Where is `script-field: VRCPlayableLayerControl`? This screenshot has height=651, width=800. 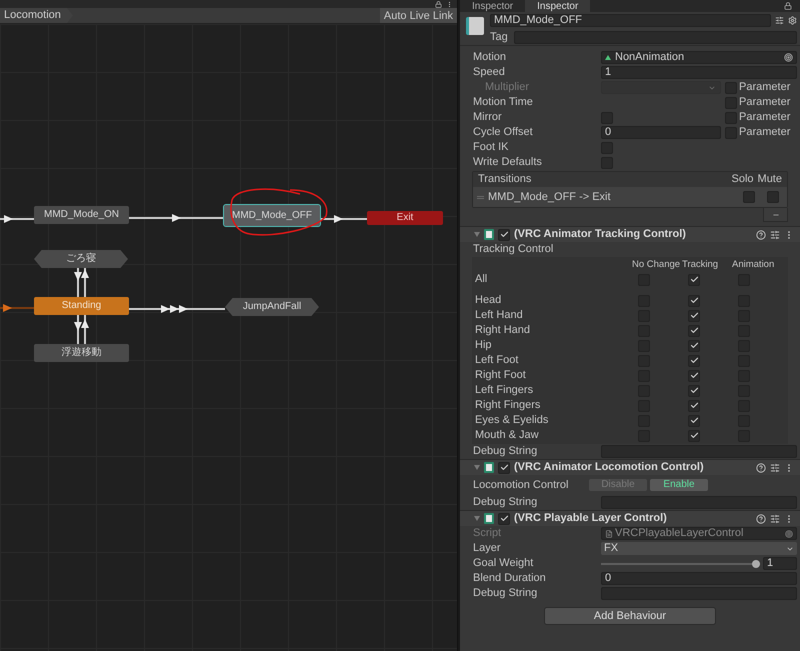 script-field: VRCPlayableLayerControl is located at coordinates (699, 533).